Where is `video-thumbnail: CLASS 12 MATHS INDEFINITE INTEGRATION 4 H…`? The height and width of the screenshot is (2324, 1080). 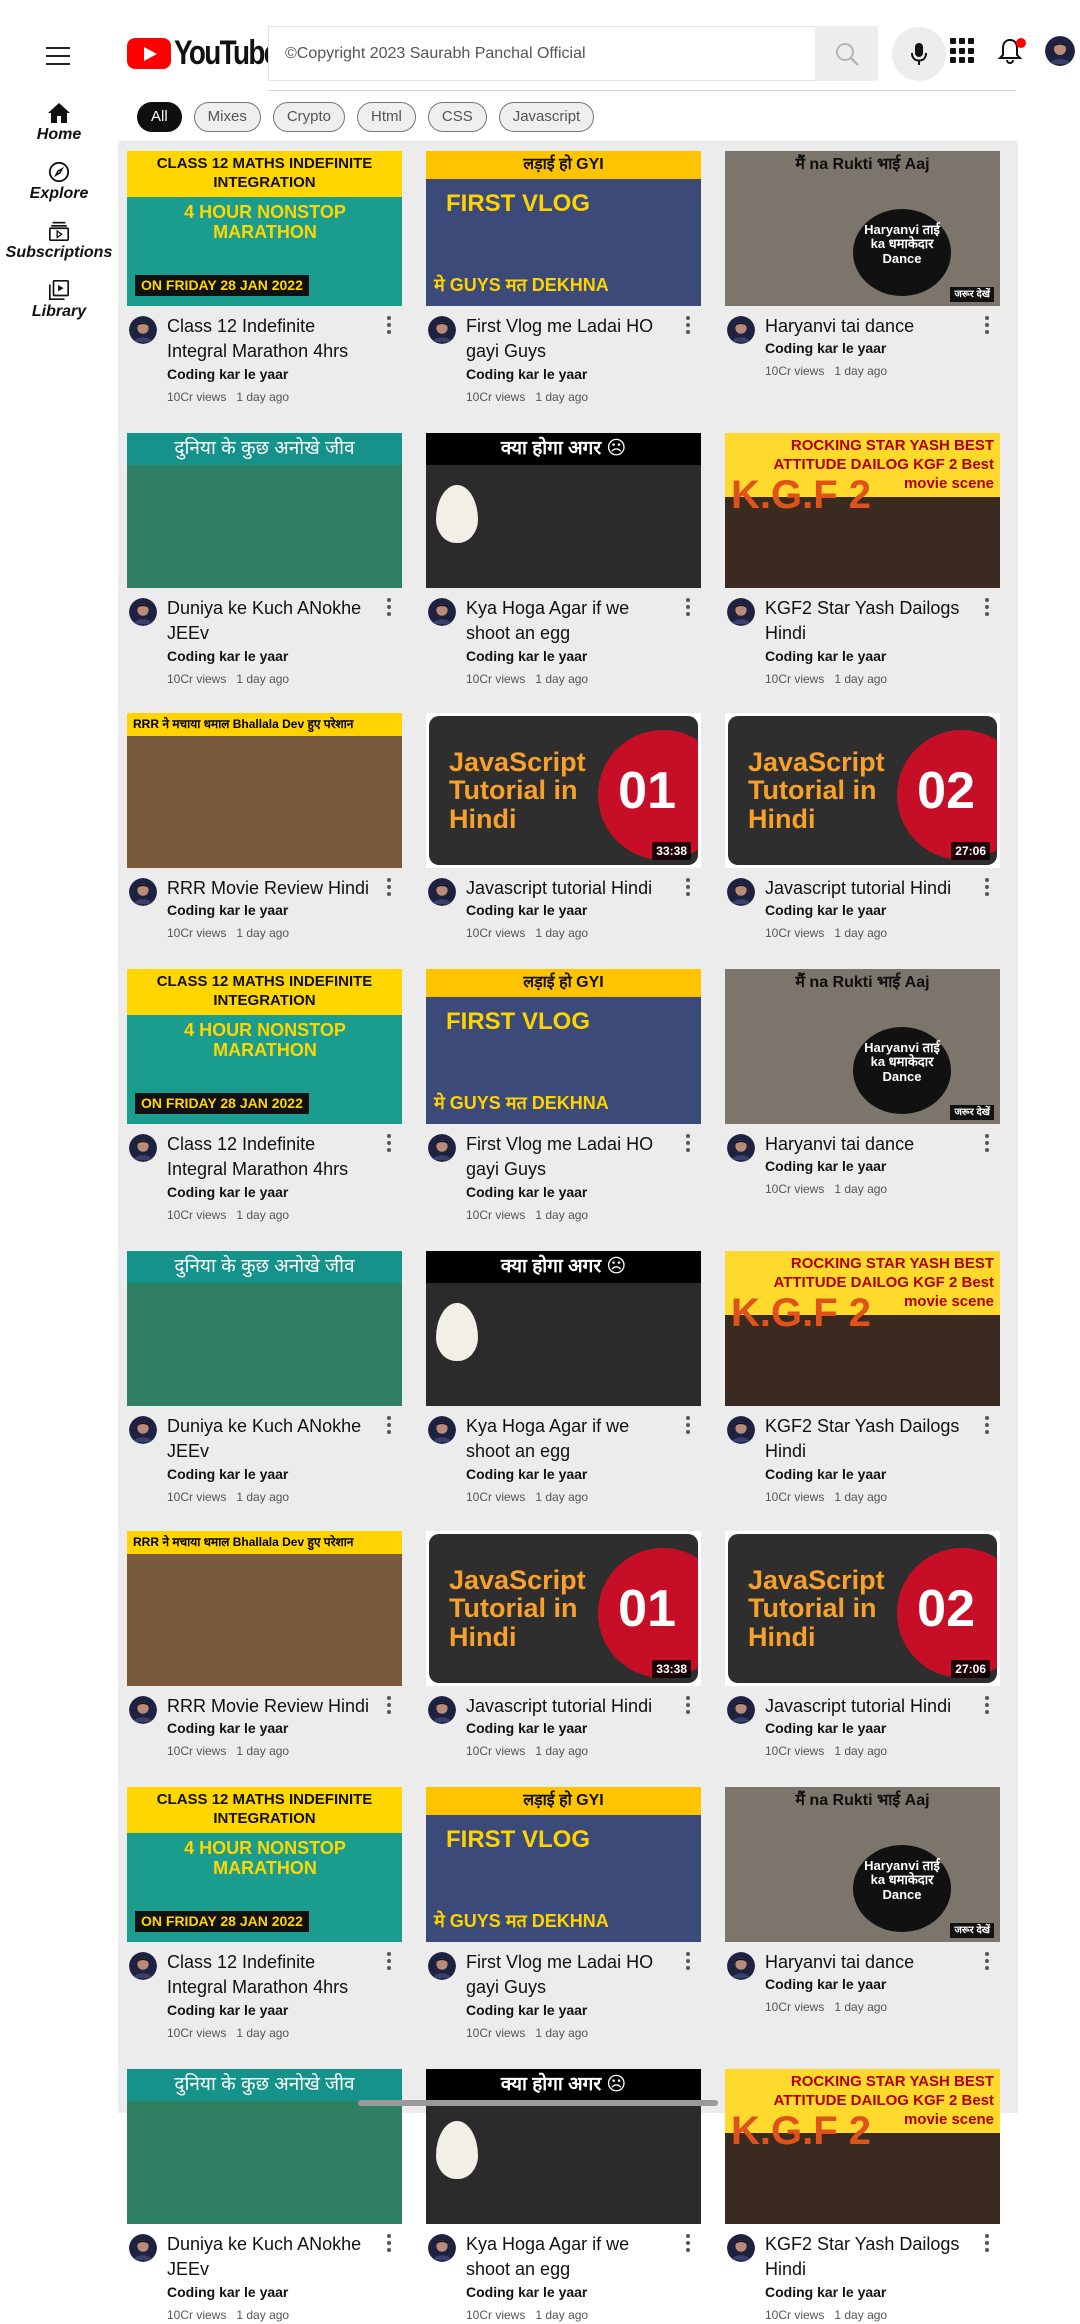 video-thumbnail: CLASS 12 MATHS INDEFINITE INTEGRATION 4 H… is located at coordinates (264, 228).